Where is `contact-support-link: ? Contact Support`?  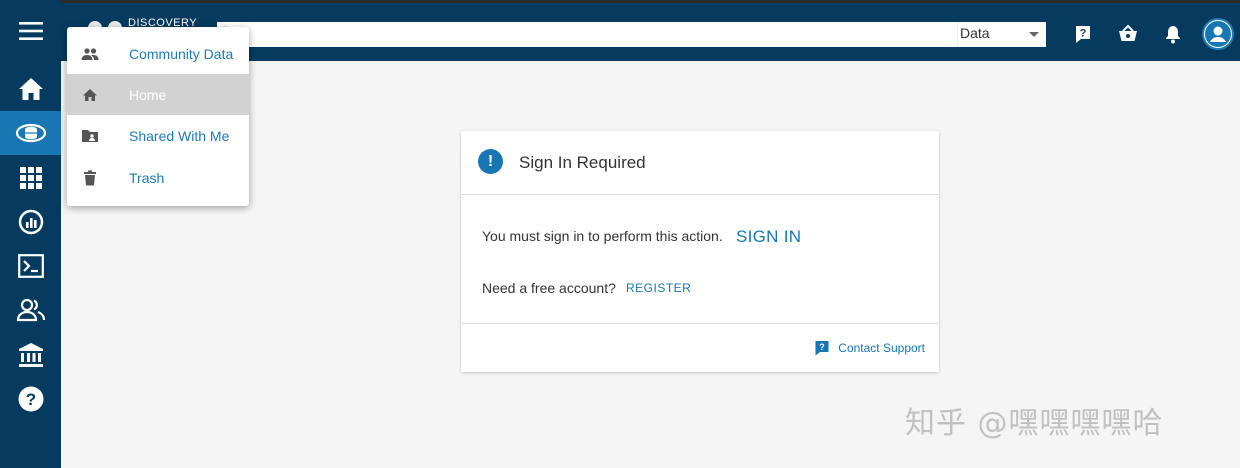
contact-support-link: ? Contact Support is located at coordinates (869, 348).